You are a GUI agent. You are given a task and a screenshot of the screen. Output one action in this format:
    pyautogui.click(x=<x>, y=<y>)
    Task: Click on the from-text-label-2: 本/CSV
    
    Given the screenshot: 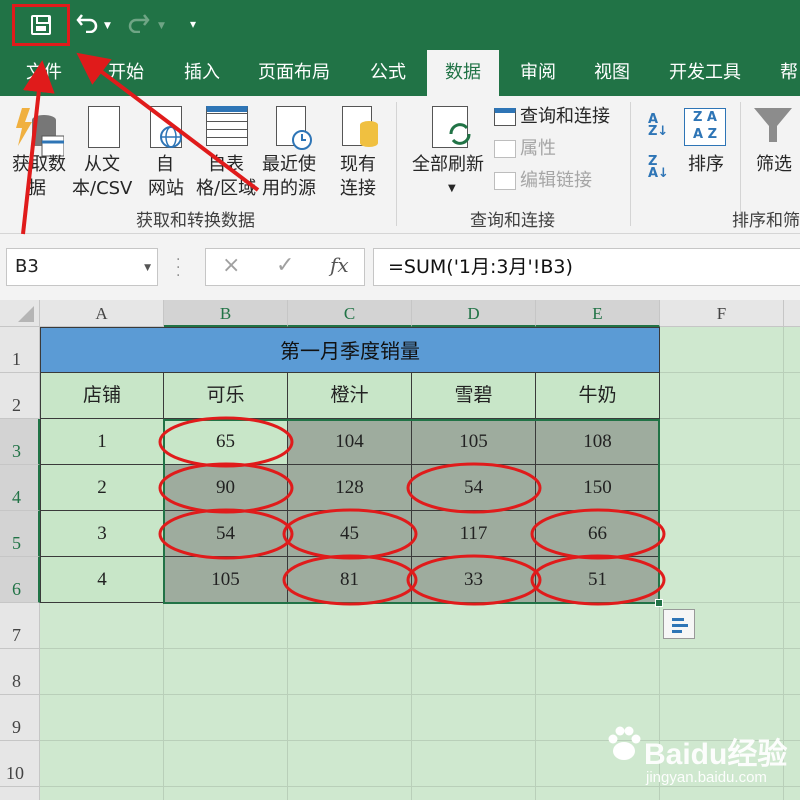 What is the action you would take?
    pyautogui.click(x=102, y=188)
    